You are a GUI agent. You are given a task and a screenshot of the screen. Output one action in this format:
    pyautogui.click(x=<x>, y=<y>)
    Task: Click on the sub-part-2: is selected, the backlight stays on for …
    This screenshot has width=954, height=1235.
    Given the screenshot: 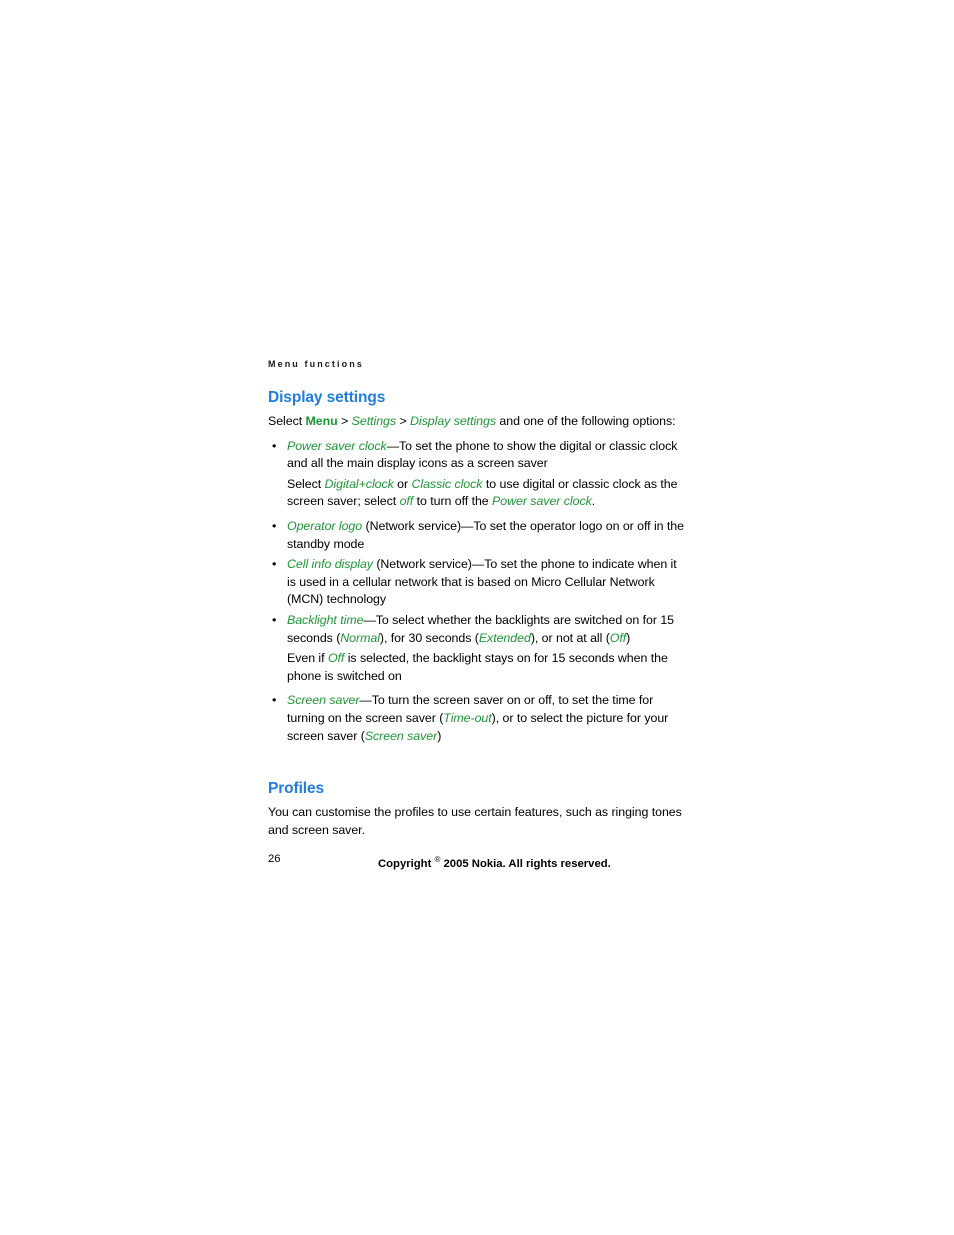 What is the action you would take?
    pyautogui.click(x=477, y=667)
    